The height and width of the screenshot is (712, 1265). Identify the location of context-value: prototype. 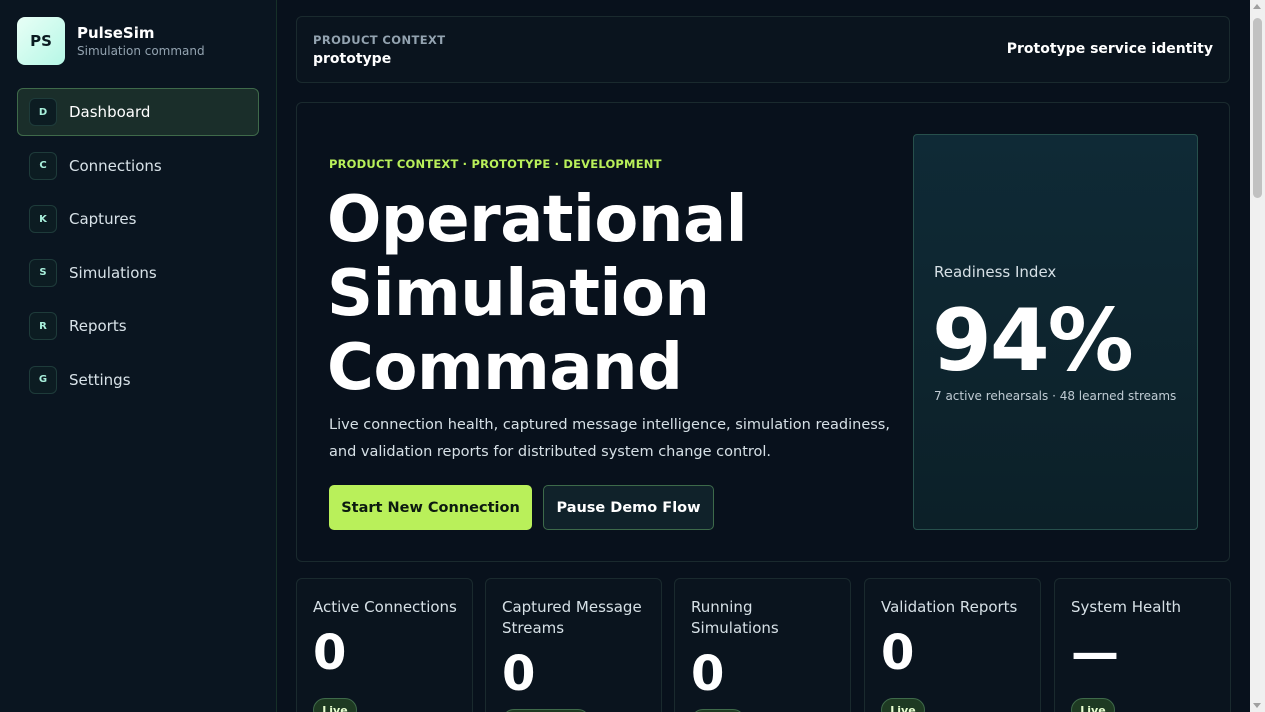
(352, 59).